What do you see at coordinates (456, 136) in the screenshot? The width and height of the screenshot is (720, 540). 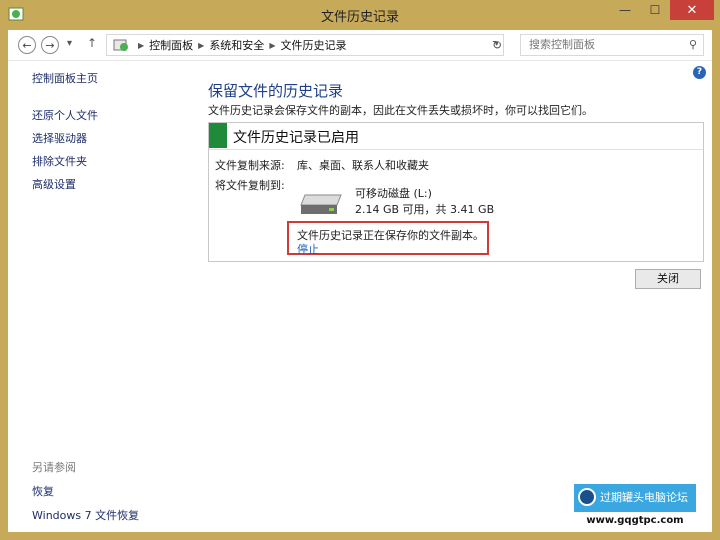 I see `status-panel-header: 文件历史记录已启用` at bounding box center [456, 136].